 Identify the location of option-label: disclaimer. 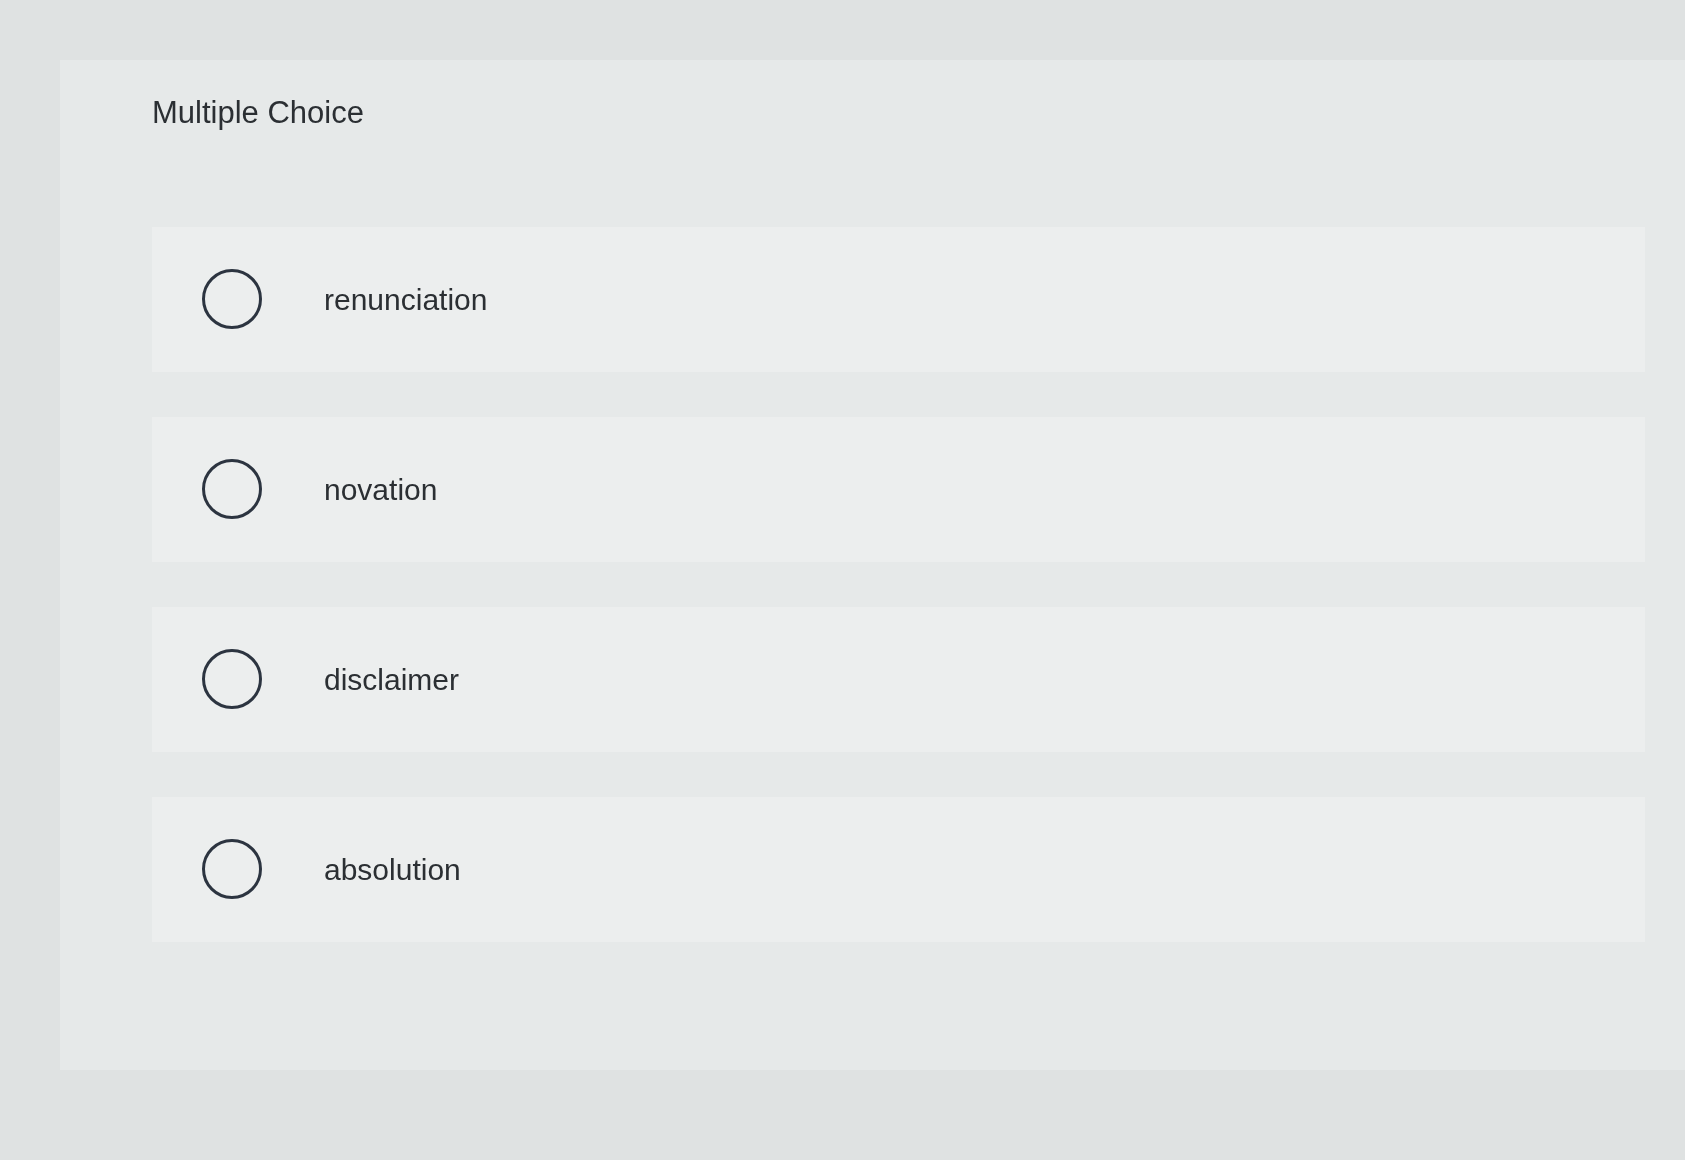
(392, 679).